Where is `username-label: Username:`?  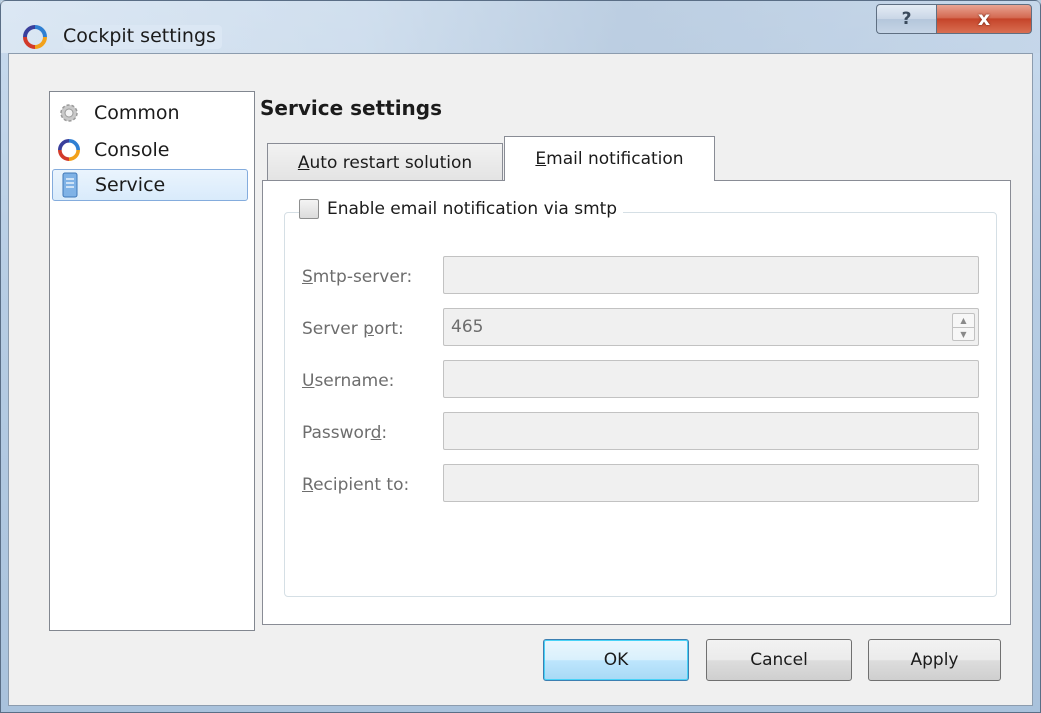
username-label: Username: is located at coordinates (348, 381).